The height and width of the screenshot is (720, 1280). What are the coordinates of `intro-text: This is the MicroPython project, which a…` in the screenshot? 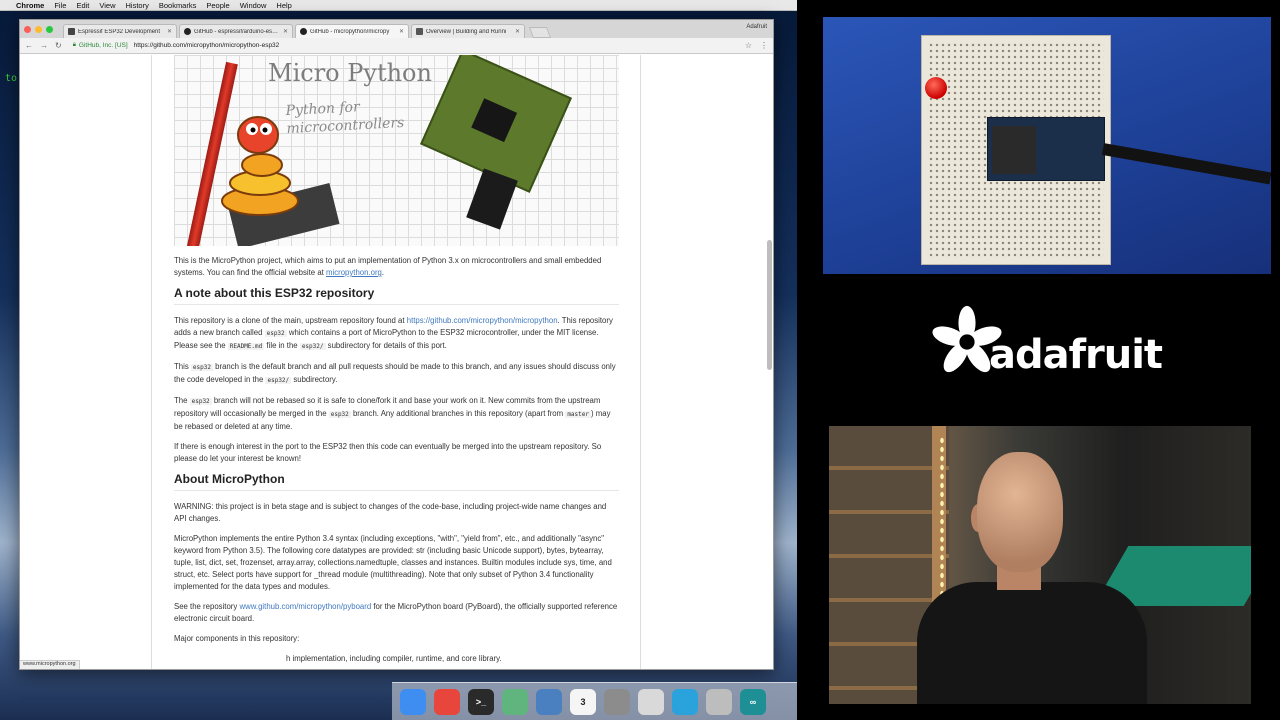 It's located at (388, 266).